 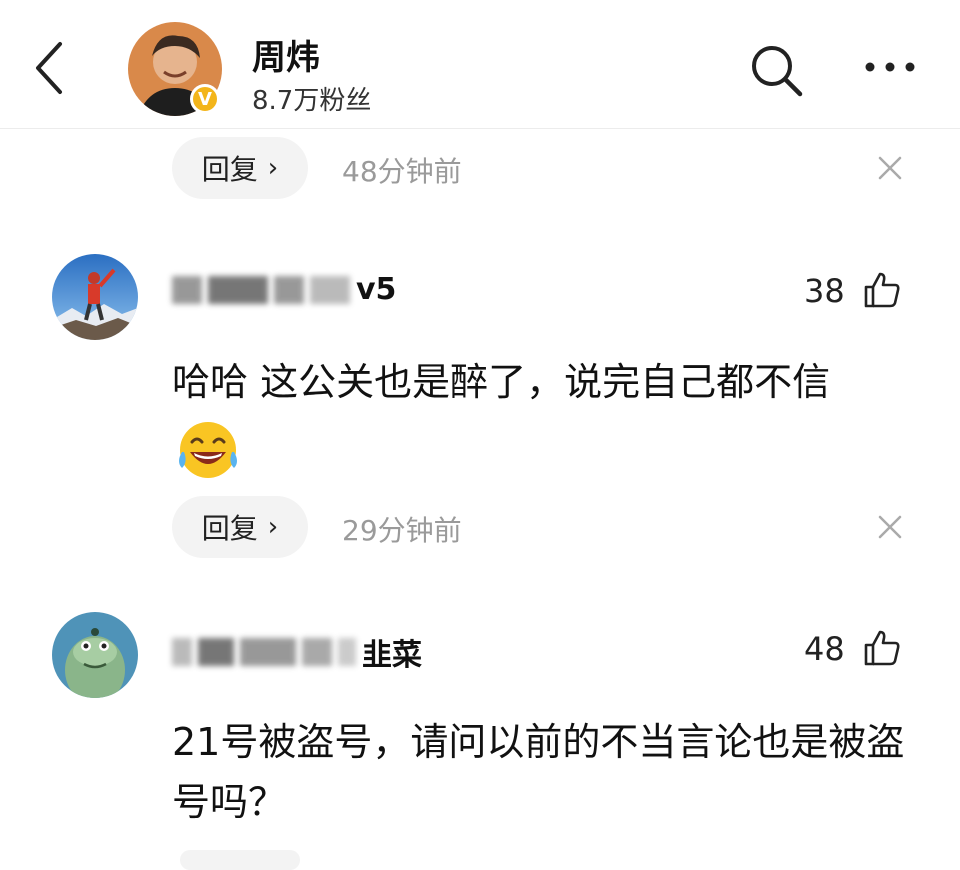 What do you see at coordinates (205, 99) in the screenshot?
I see `verified-badge: V` at bounding box center [205, 99].